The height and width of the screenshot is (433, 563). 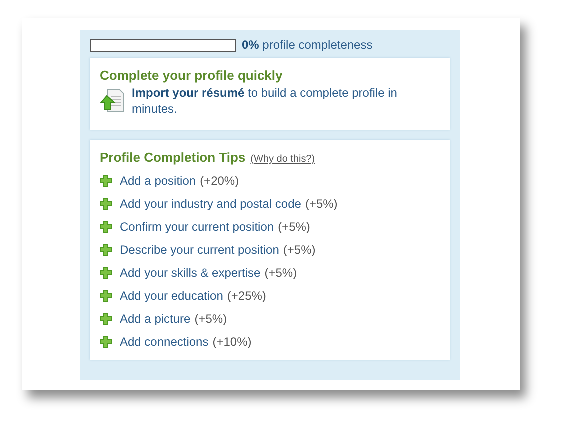 I want to click on tip-link: Add your industry and postal code, so click(x=211, y=203).